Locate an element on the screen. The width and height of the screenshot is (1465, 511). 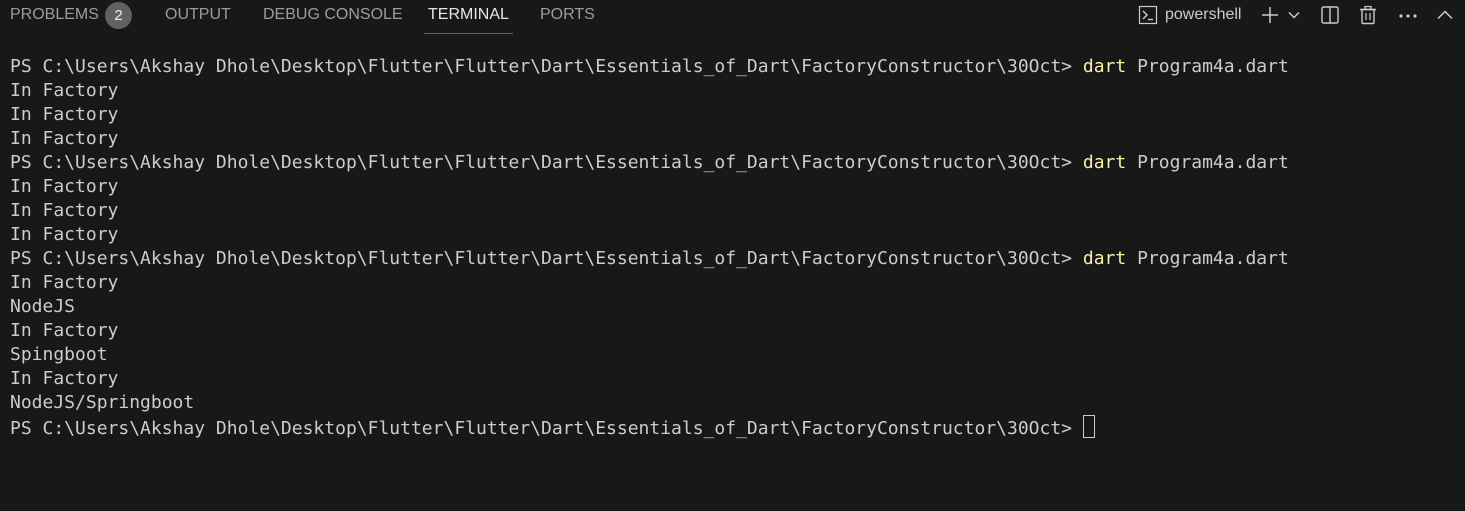
chevron-down-icon is located at coordinates (1294, 15).